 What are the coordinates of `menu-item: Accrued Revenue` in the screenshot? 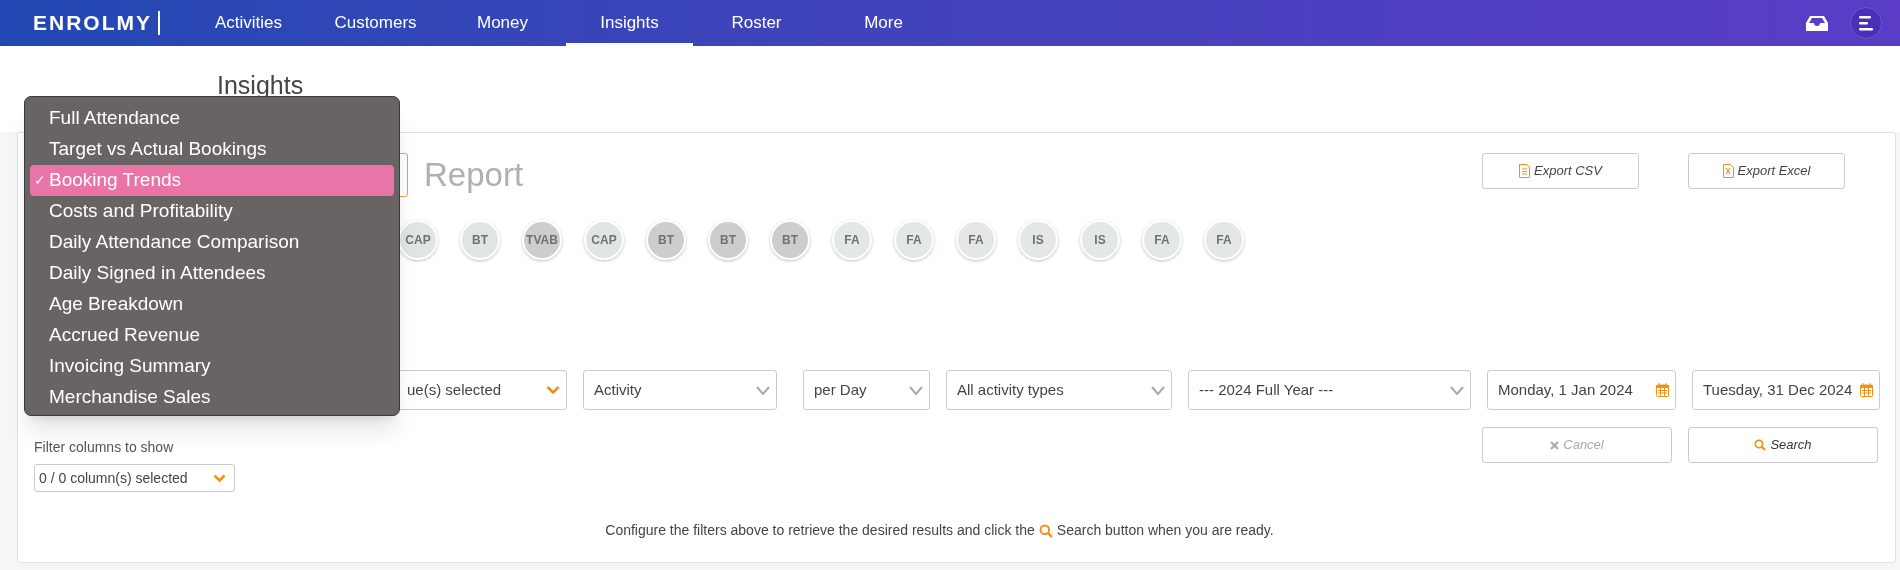 It's located at (212, 335).